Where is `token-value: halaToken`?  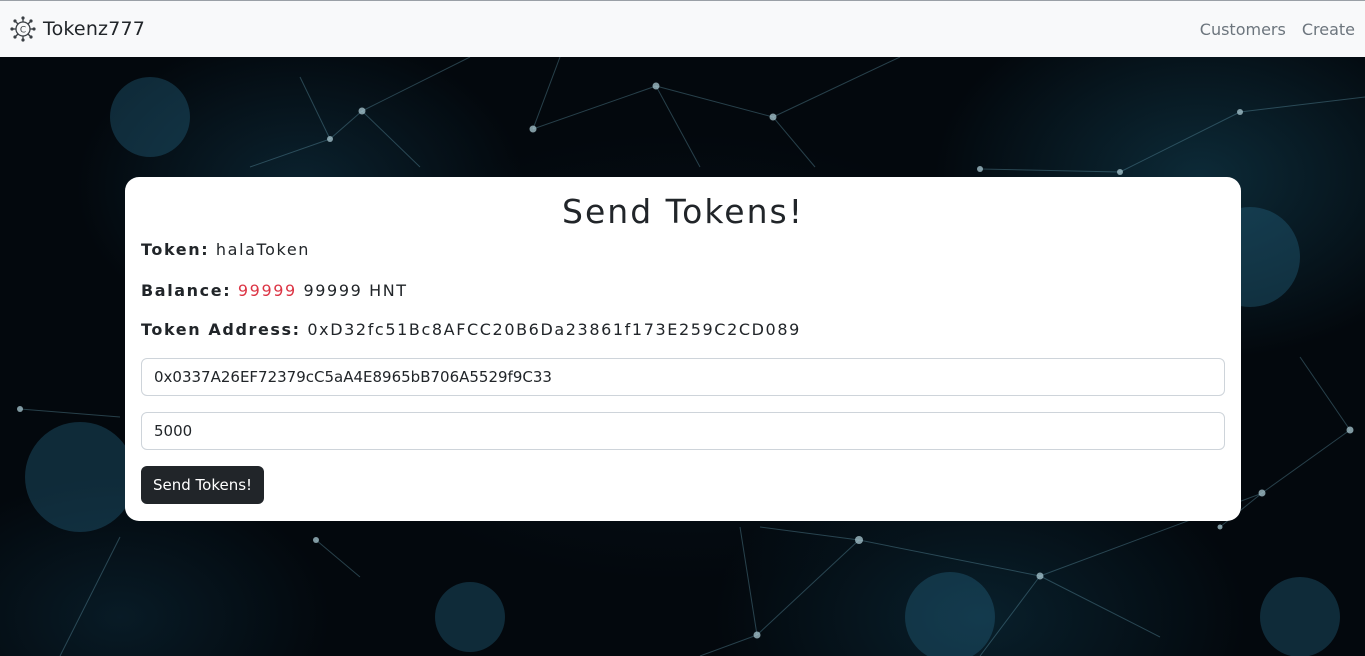 token-value: halaToken is located at coordinates (263, 249).